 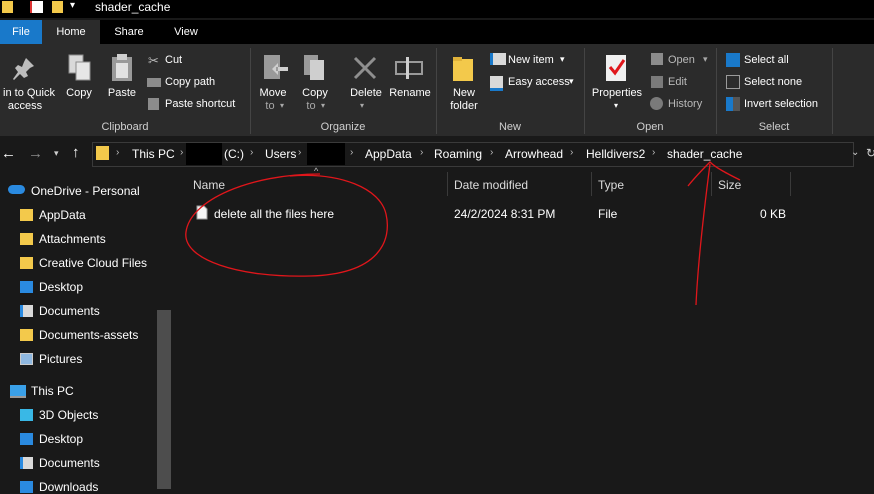 What do you see at coordinates (164, 399) in the screenshot?
I see `nav-scrollbar-thumb` at bounding box center [164, 399].